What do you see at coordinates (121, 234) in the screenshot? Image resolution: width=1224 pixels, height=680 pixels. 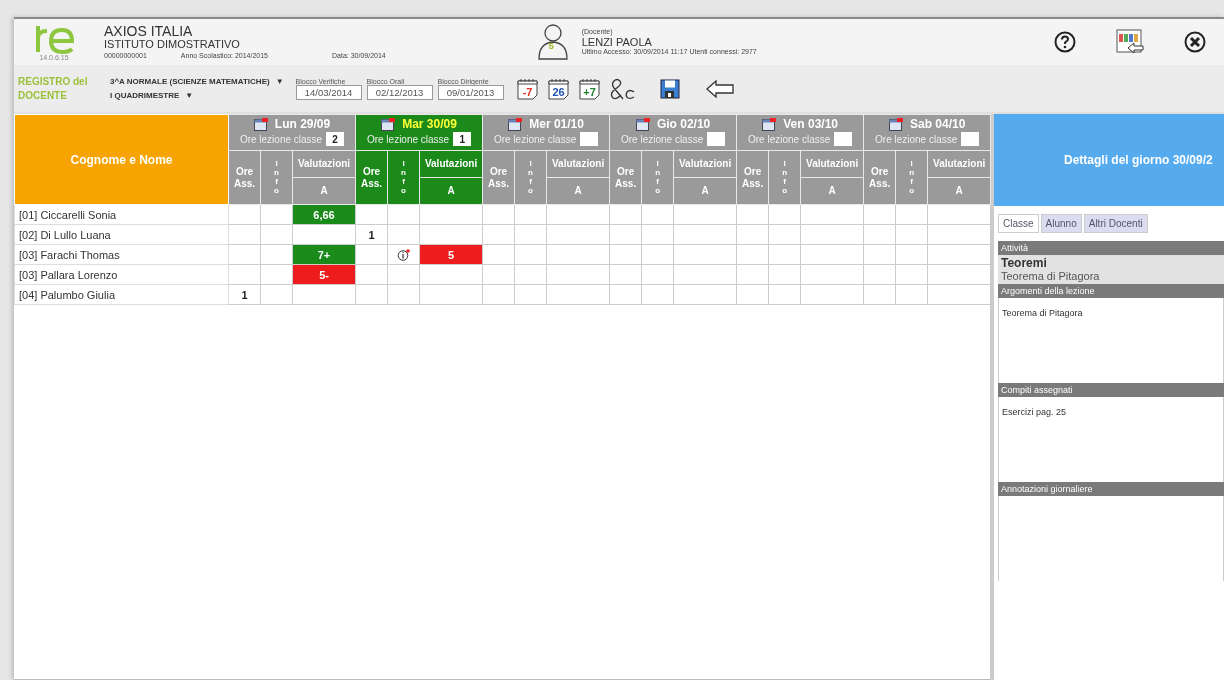 I see `student-name: [02] Di Lullo Luana` at bounding box center [121, 234].